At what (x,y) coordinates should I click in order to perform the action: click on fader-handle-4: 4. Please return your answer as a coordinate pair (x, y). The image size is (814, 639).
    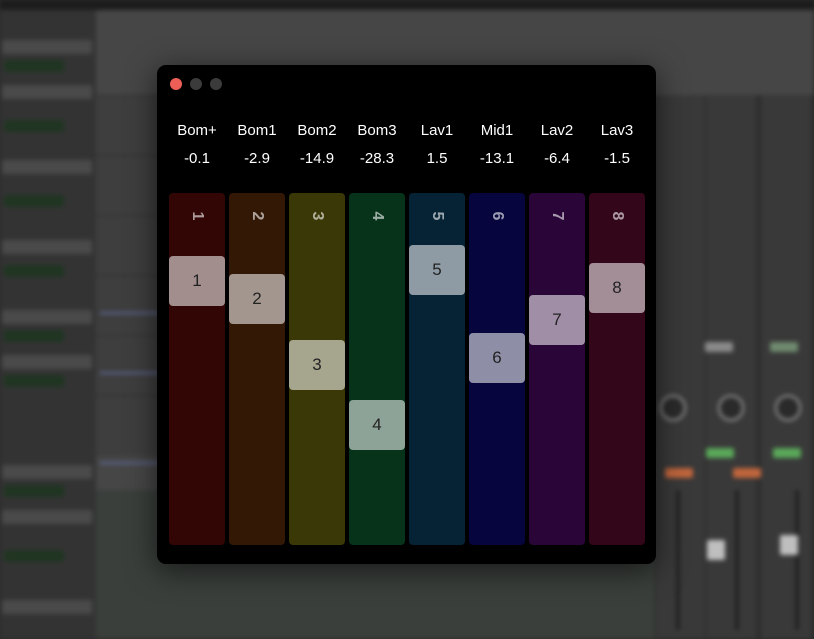
    Looking at the image, I should click on (377, 425).